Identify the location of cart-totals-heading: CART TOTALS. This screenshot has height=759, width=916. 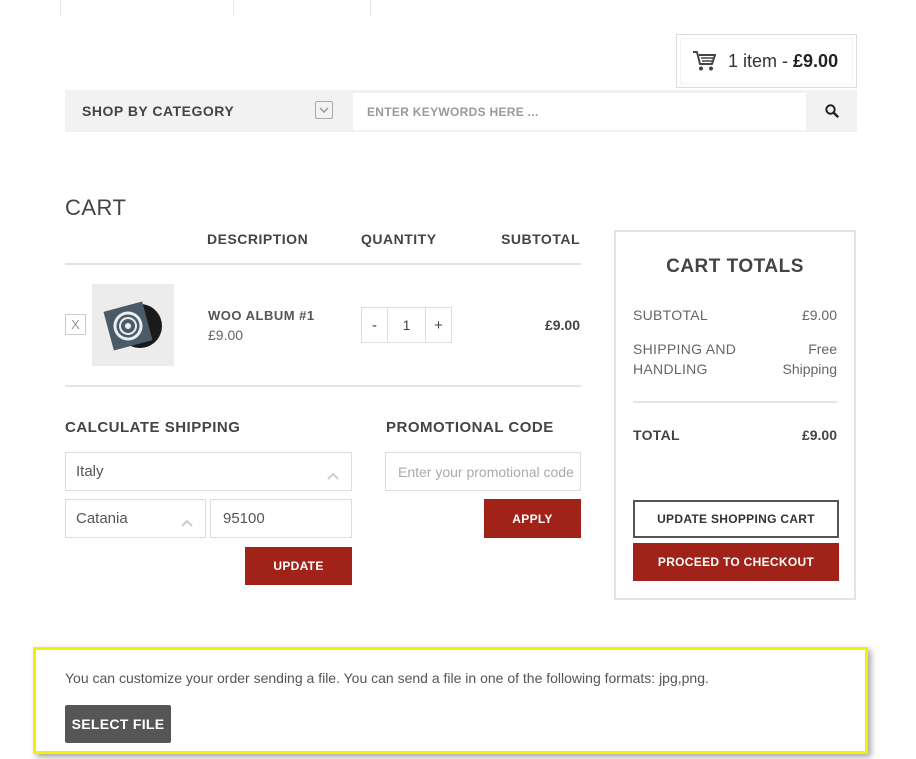
(735, 266).